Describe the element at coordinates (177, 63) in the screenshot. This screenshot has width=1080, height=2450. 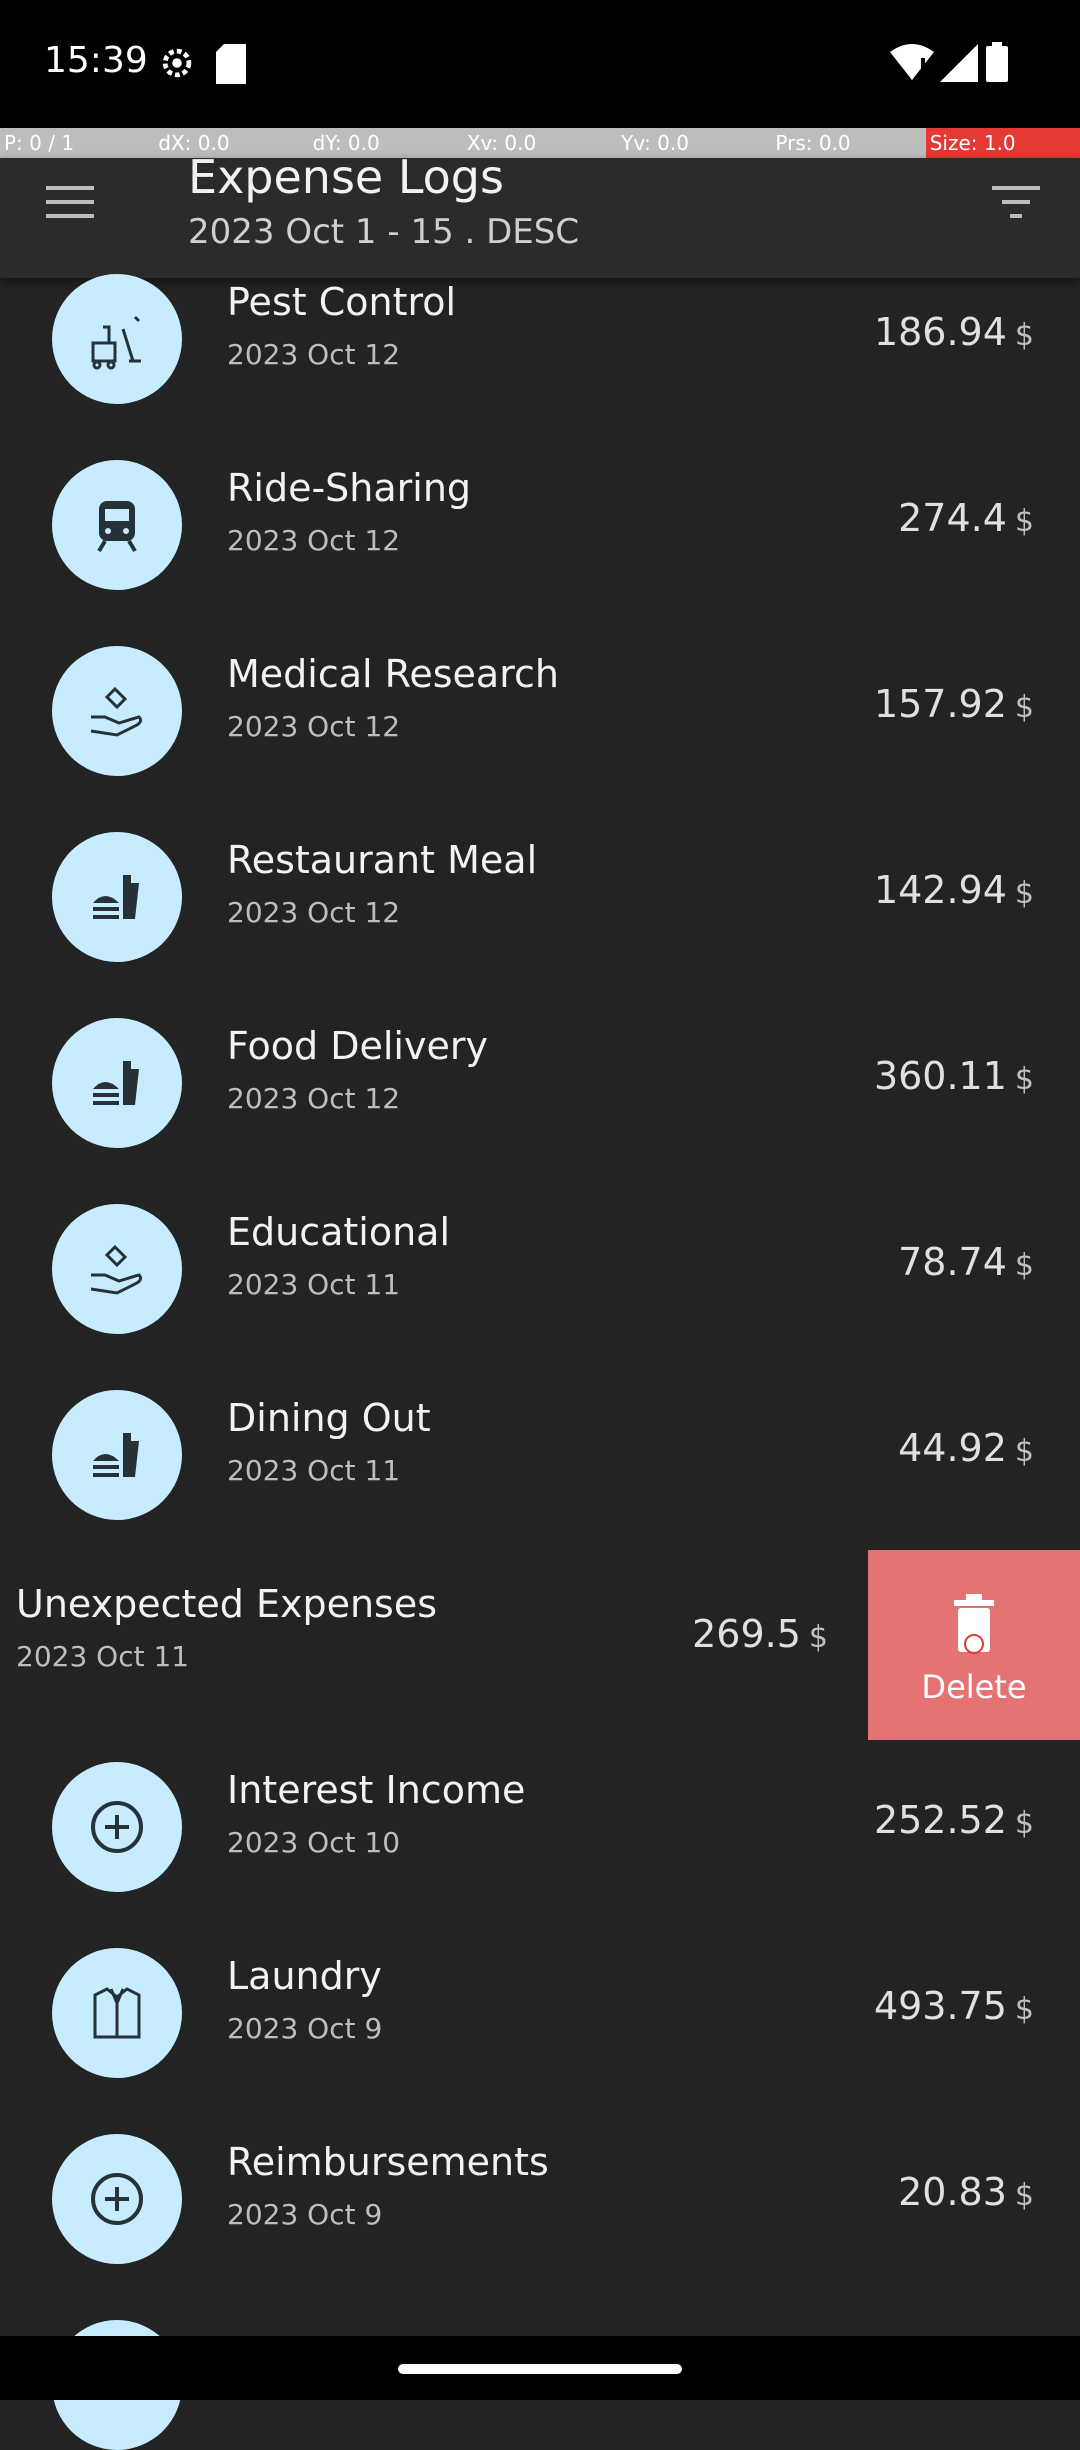
I see `settings-icon` at that location.